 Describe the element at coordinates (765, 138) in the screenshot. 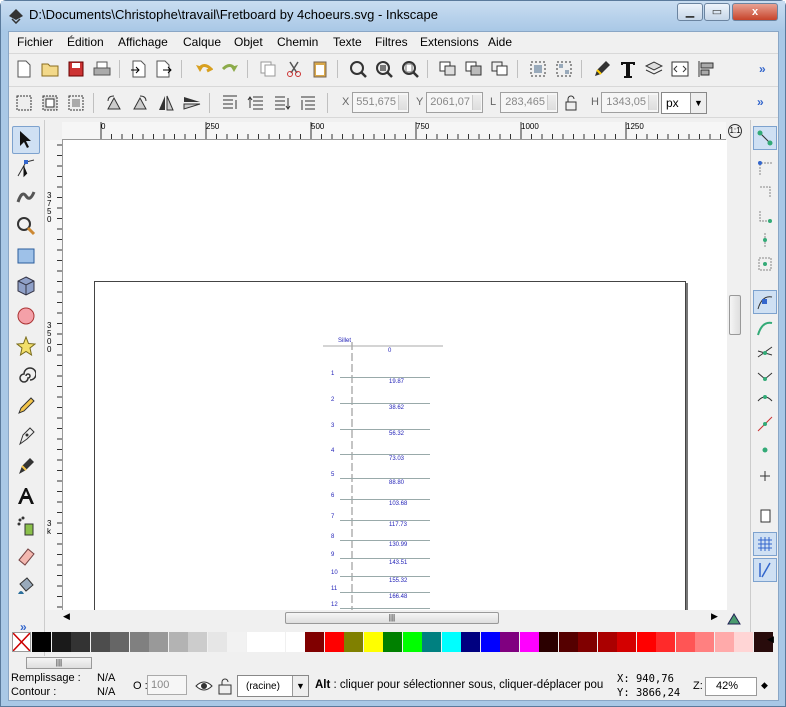

I see `snap-enable-toggle` at that location.